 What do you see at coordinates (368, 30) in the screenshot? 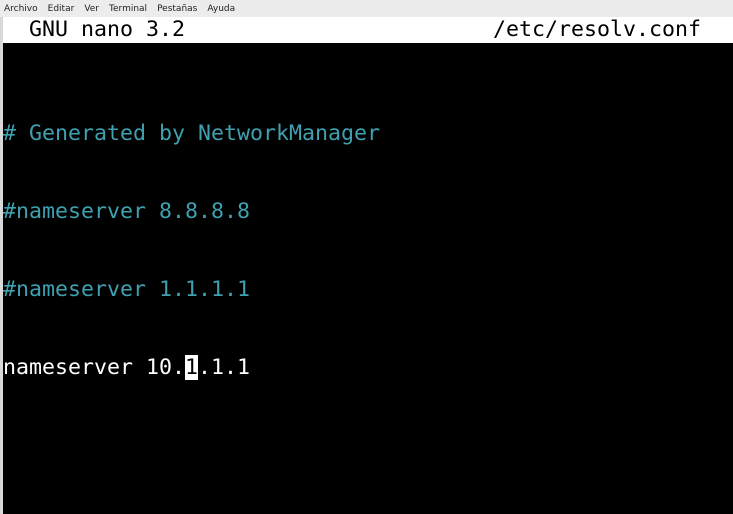
I see `nano-title-bar: GNU nano 3.2 /etc/resolv.conf` at bounding box center [368, 30].